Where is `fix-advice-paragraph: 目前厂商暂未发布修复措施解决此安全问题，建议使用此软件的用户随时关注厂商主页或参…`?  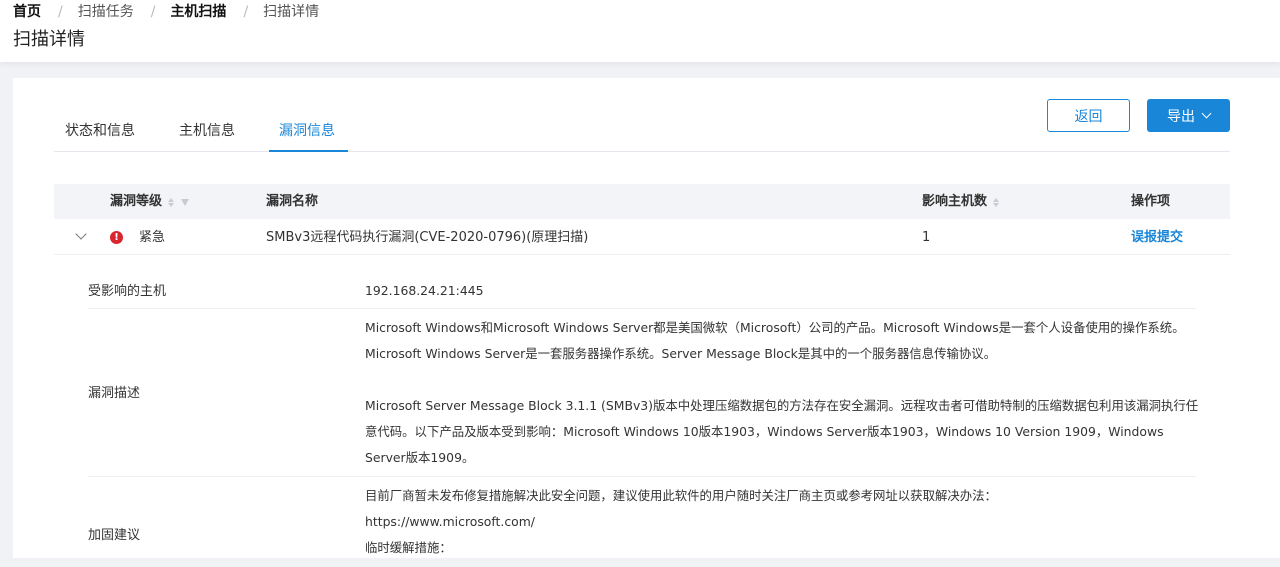 fix-advice-paragraph: 目前厂商暂未发布修复措施解决此安全问题，建议使用此软件的用户随时关注厂商主页或参… is located at coordinates (681, 495).